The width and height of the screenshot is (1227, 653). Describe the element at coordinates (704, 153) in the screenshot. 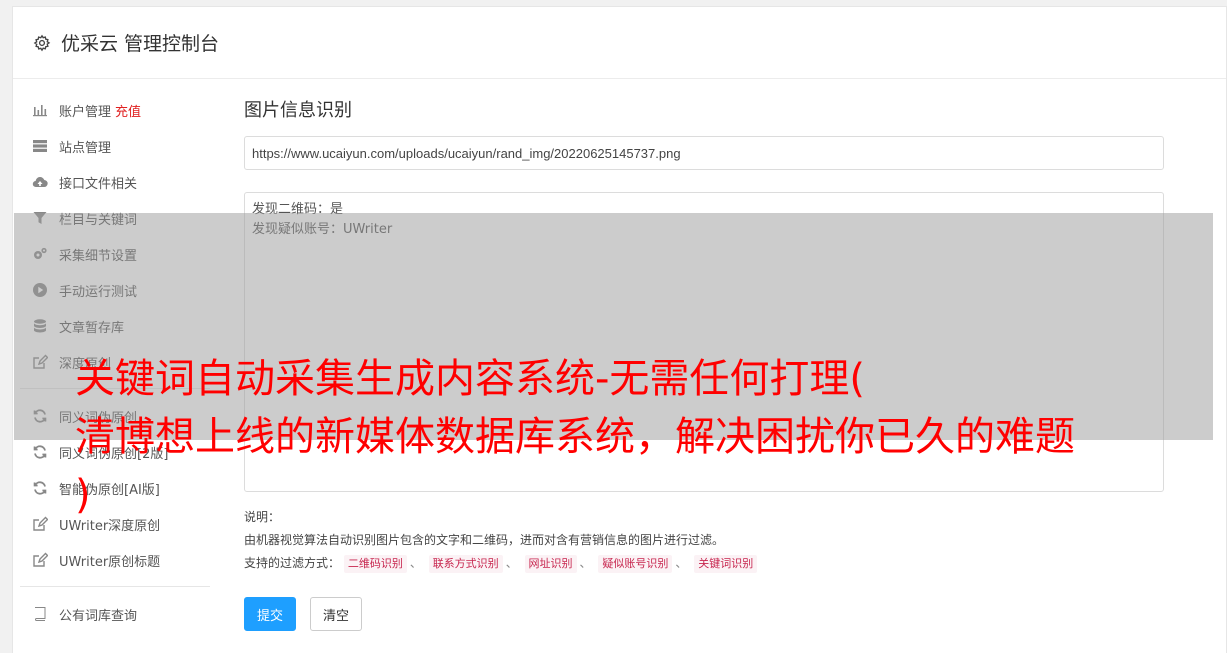

I see `image-url-input` at that location.